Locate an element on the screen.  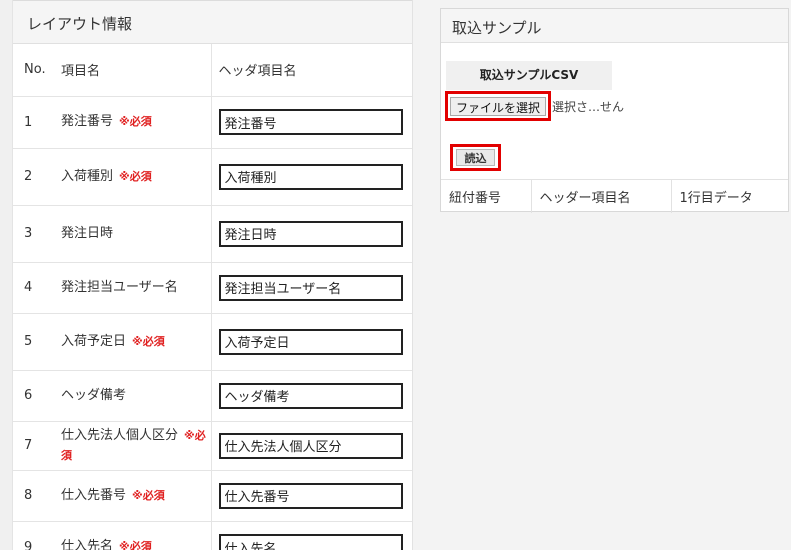
item-name-wrap: 発注日時 is located at coordinates (136, 234).